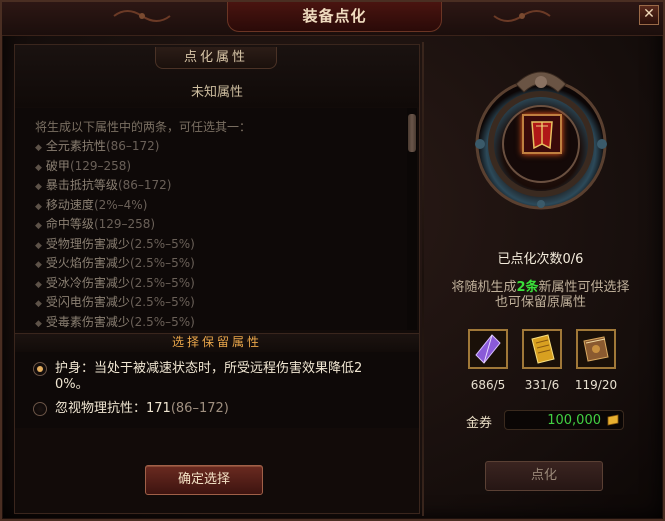  What do you see at coordinates (223, 284) in the screenshot?
I see `list-item: ◆ 受冰冷伤害减少(2.5%–5%)` at bounding box center [223, 284].